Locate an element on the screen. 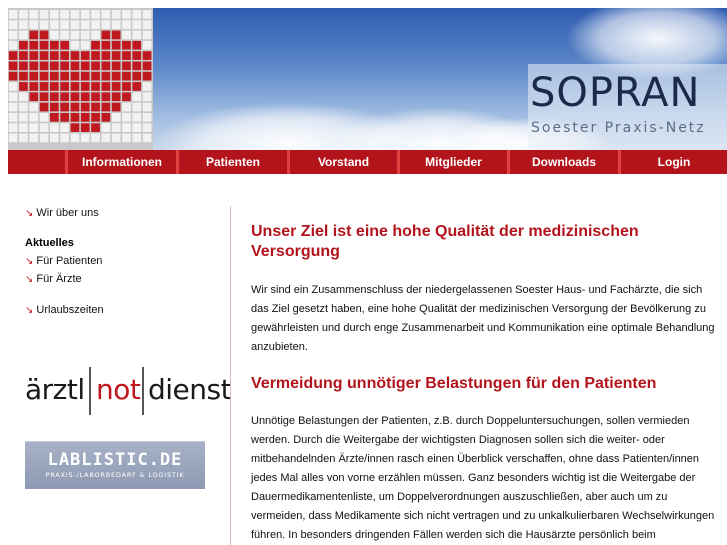 This screenshot has width=727, height=545. site-logo: SOPRAN is located at coordinates (615, 93).